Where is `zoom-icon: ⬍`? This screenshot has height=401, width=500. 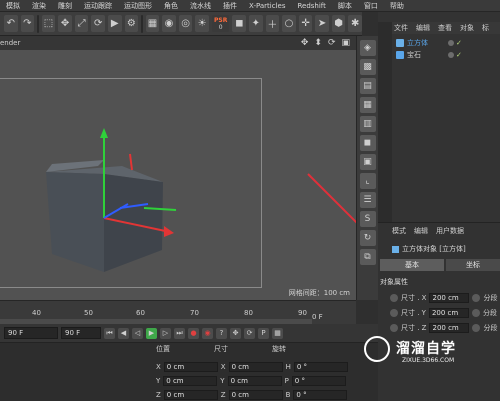
zoom-icon: ⬍ is located at coordinates (318, 43).